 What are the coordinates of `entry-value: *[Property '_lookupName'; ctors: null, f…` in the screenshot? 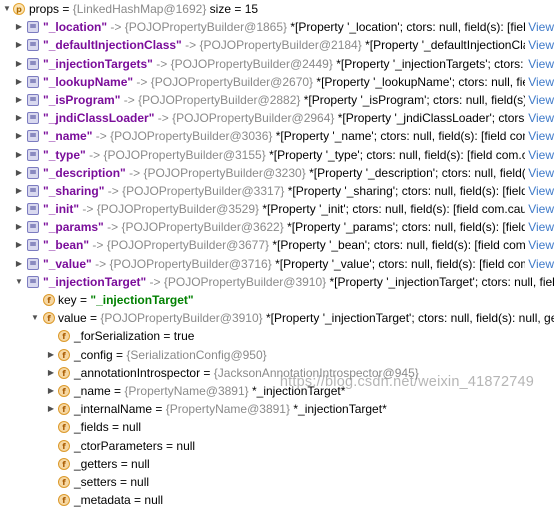 It's located at (435, 82).